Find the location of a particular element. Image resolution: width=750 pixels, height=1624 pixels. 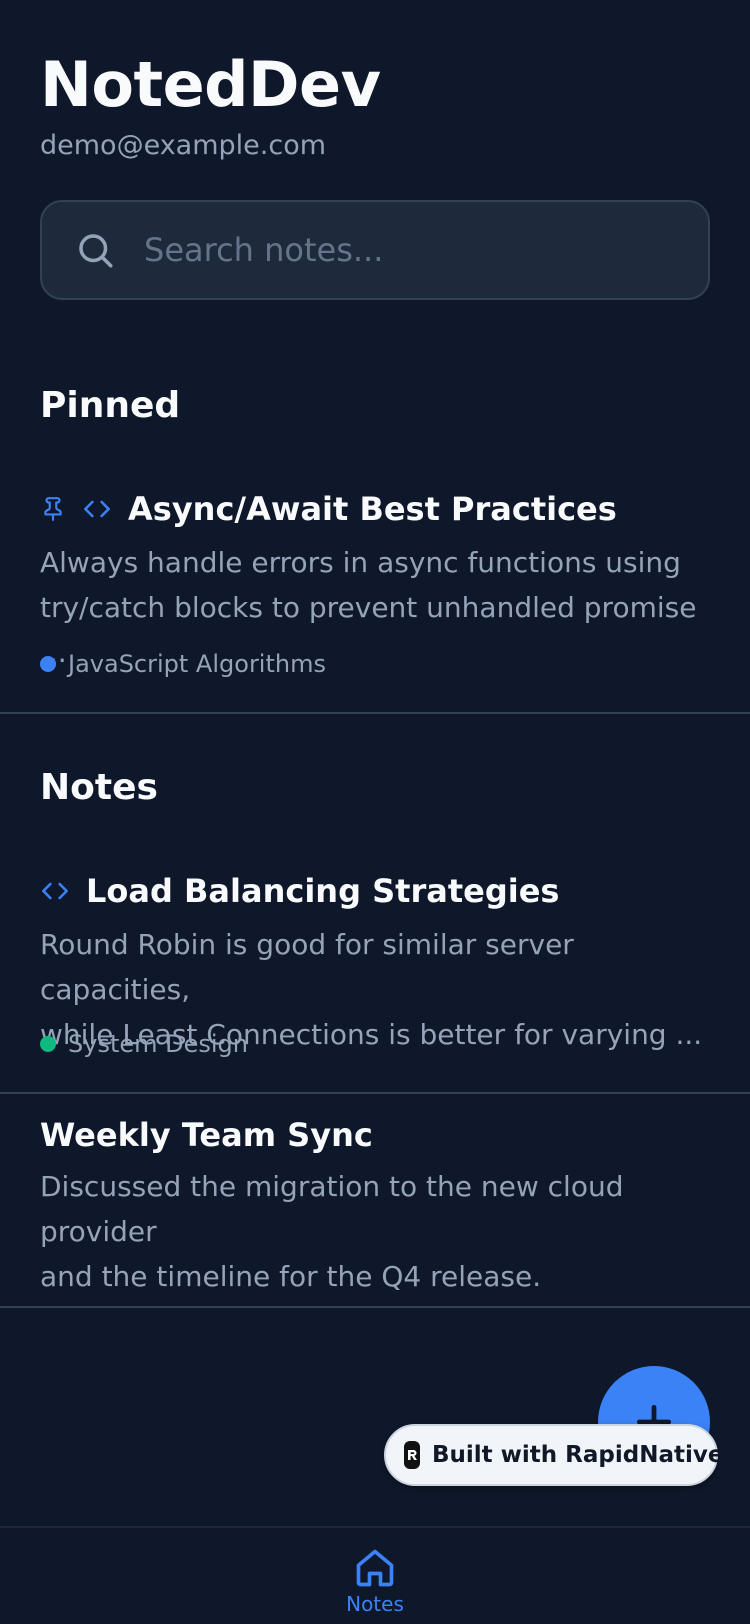

home-icon is located at coordinates (375, 1568).